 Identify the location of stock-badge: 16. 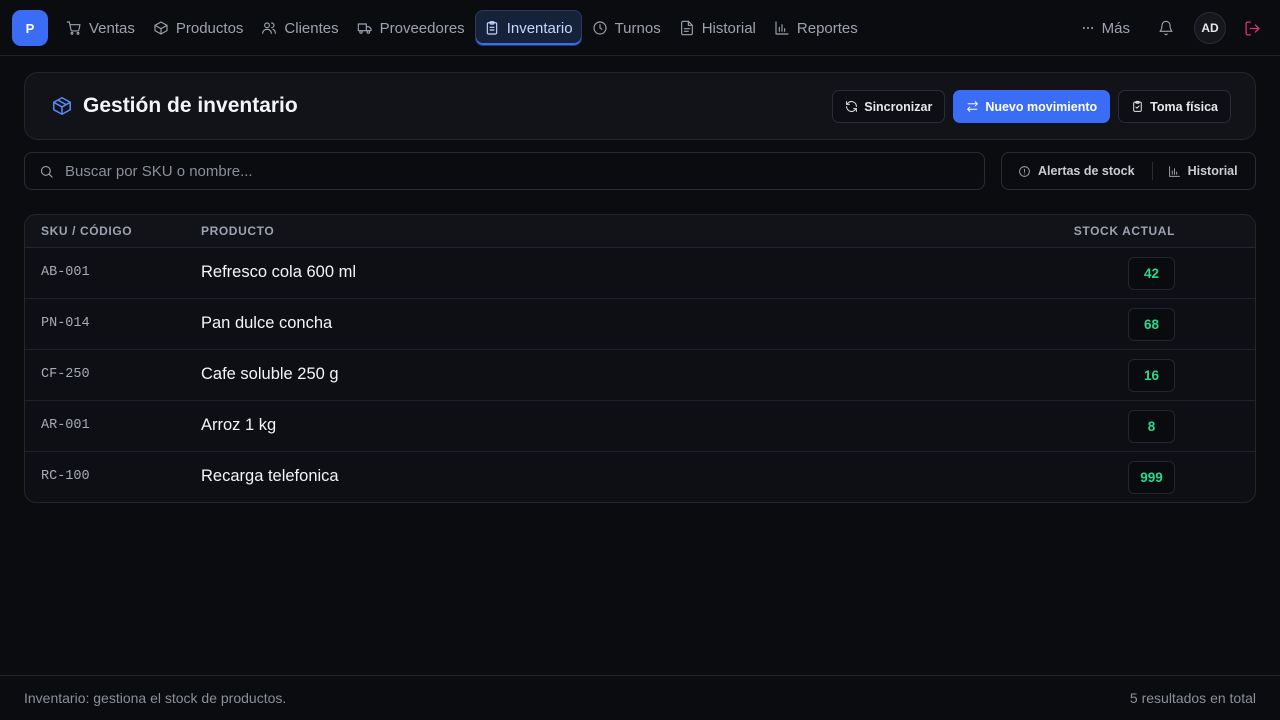
(1151, 375).